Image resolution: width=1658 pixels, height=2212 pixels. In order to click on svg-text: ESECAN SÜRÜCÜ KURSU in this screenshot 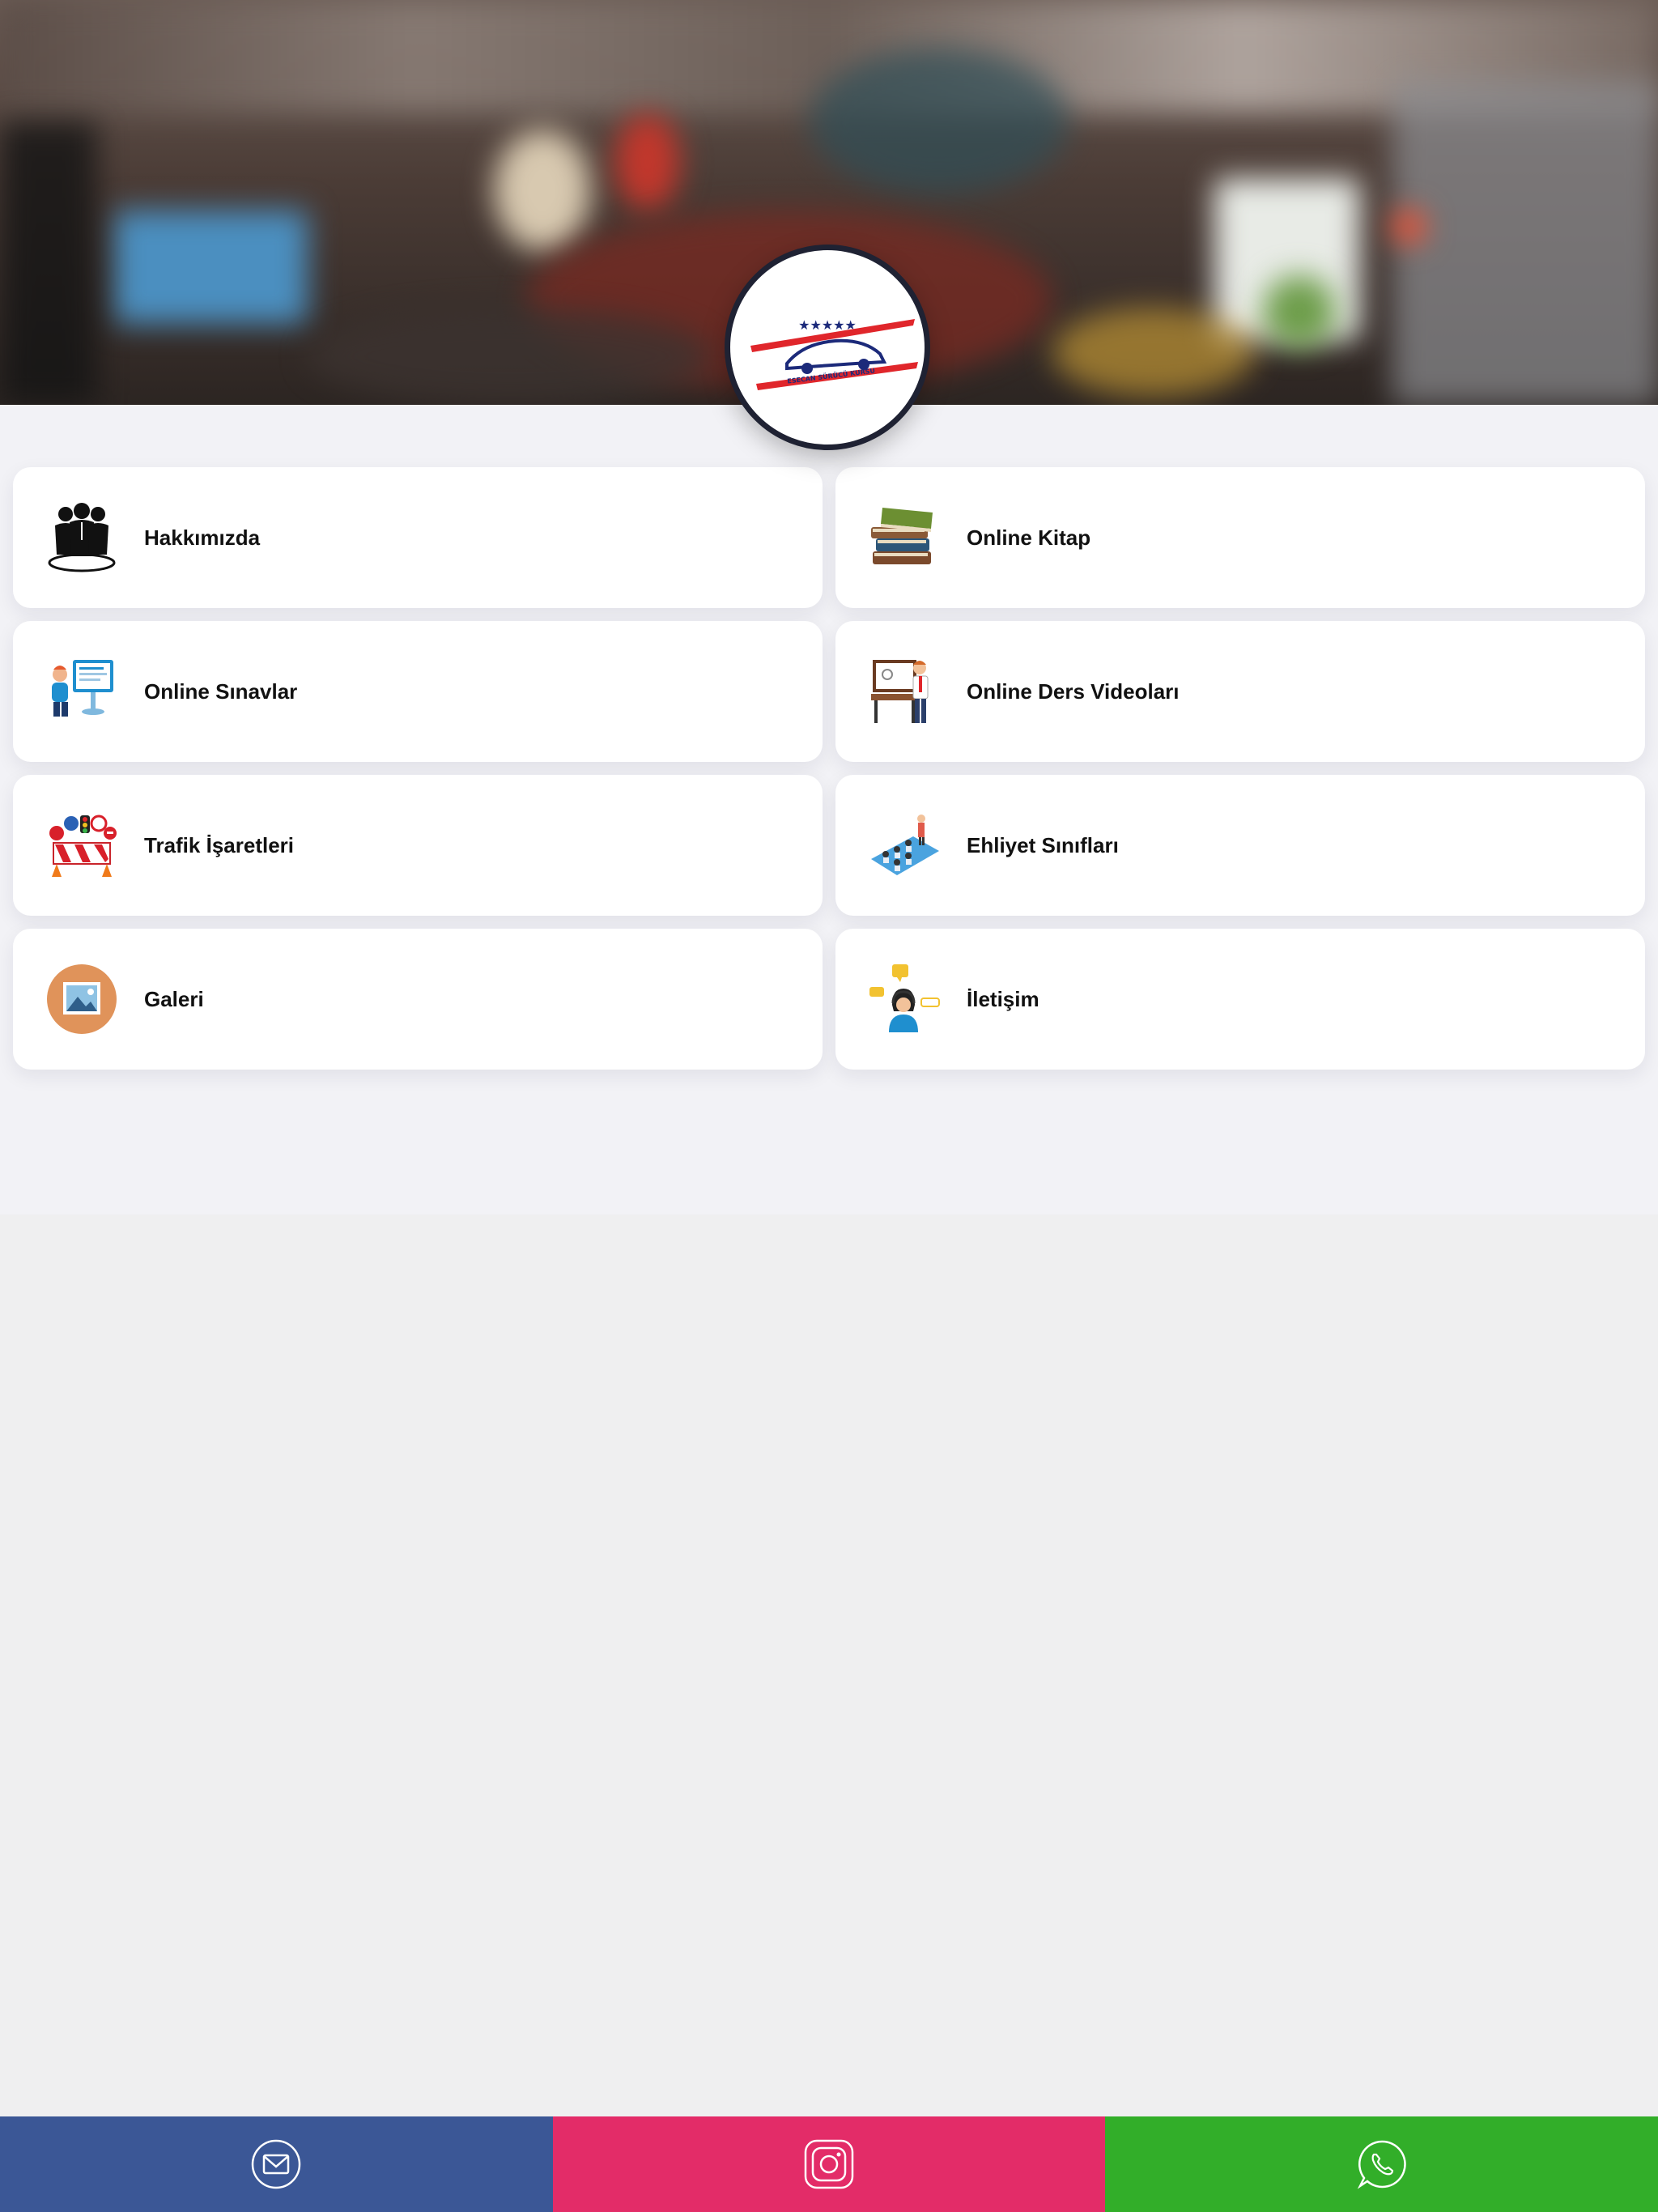, I will do `click(831, 376)`.